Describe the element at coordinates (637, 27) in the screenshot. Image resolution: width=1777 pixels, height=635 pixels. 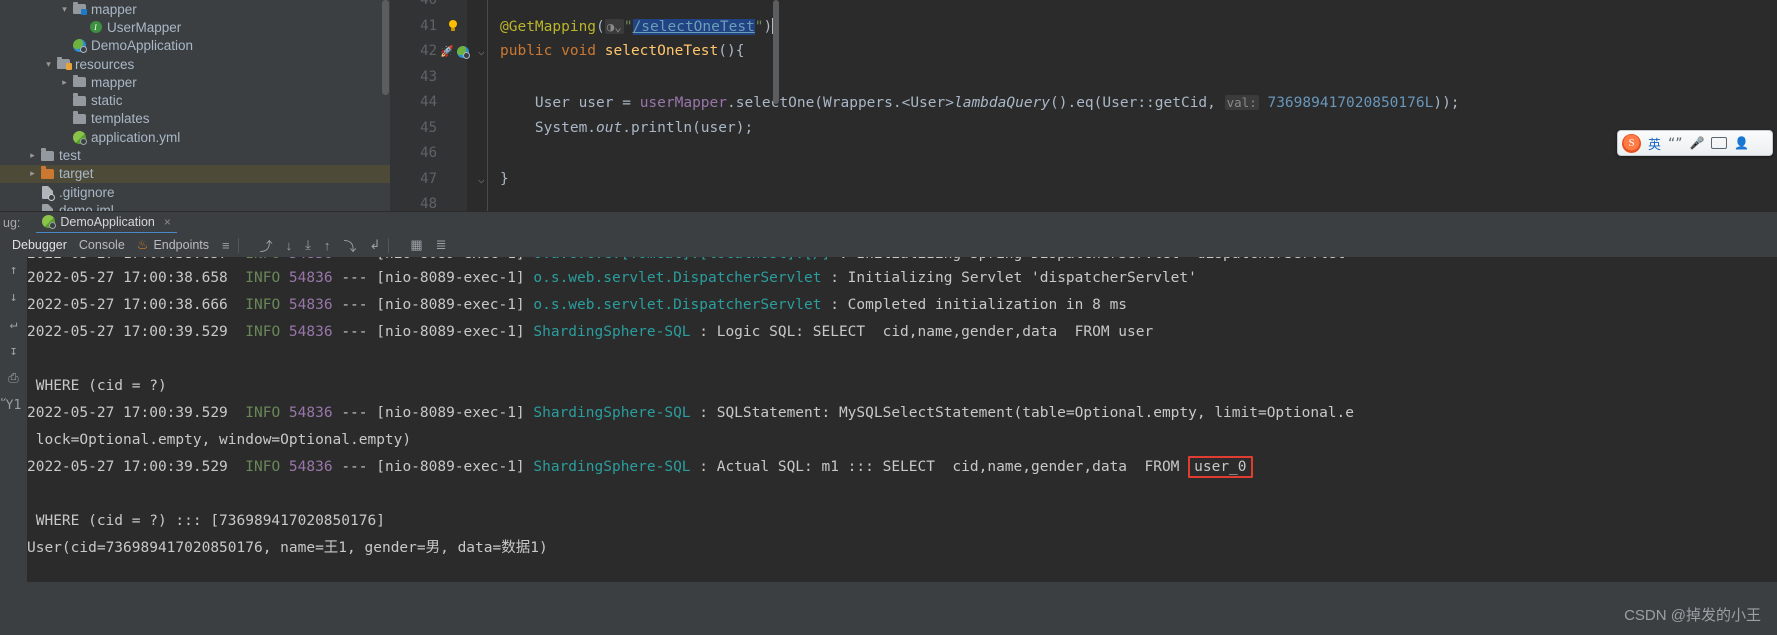
I see `code-text: @GetMapping(◑⌄ "/selectOneTest")` at that location.